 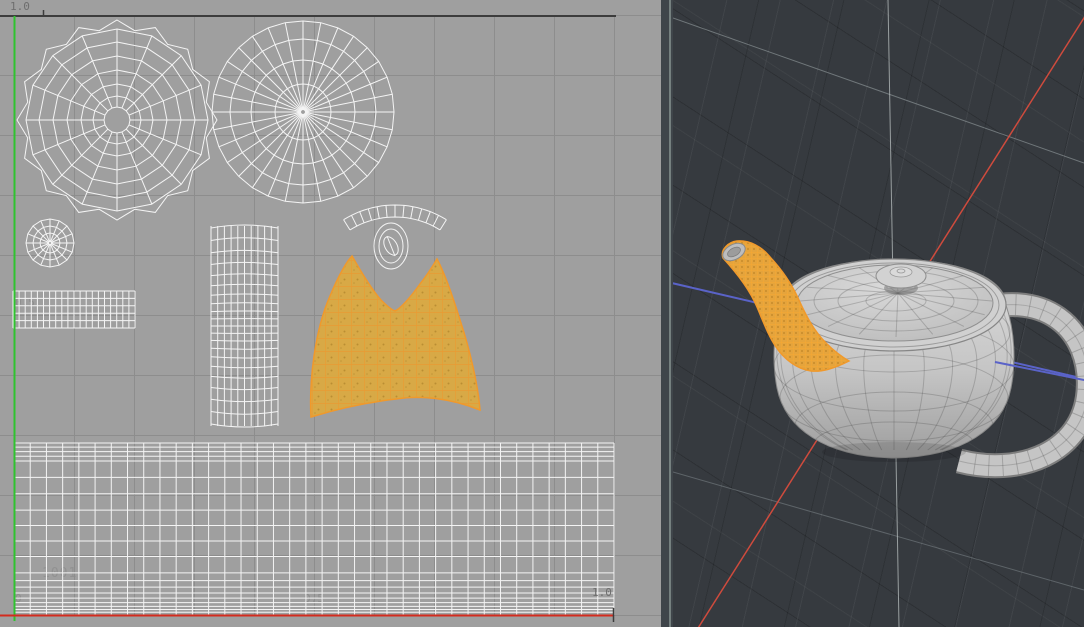 I want to click on panel-splitter-handle, so click(x=670, y=313).